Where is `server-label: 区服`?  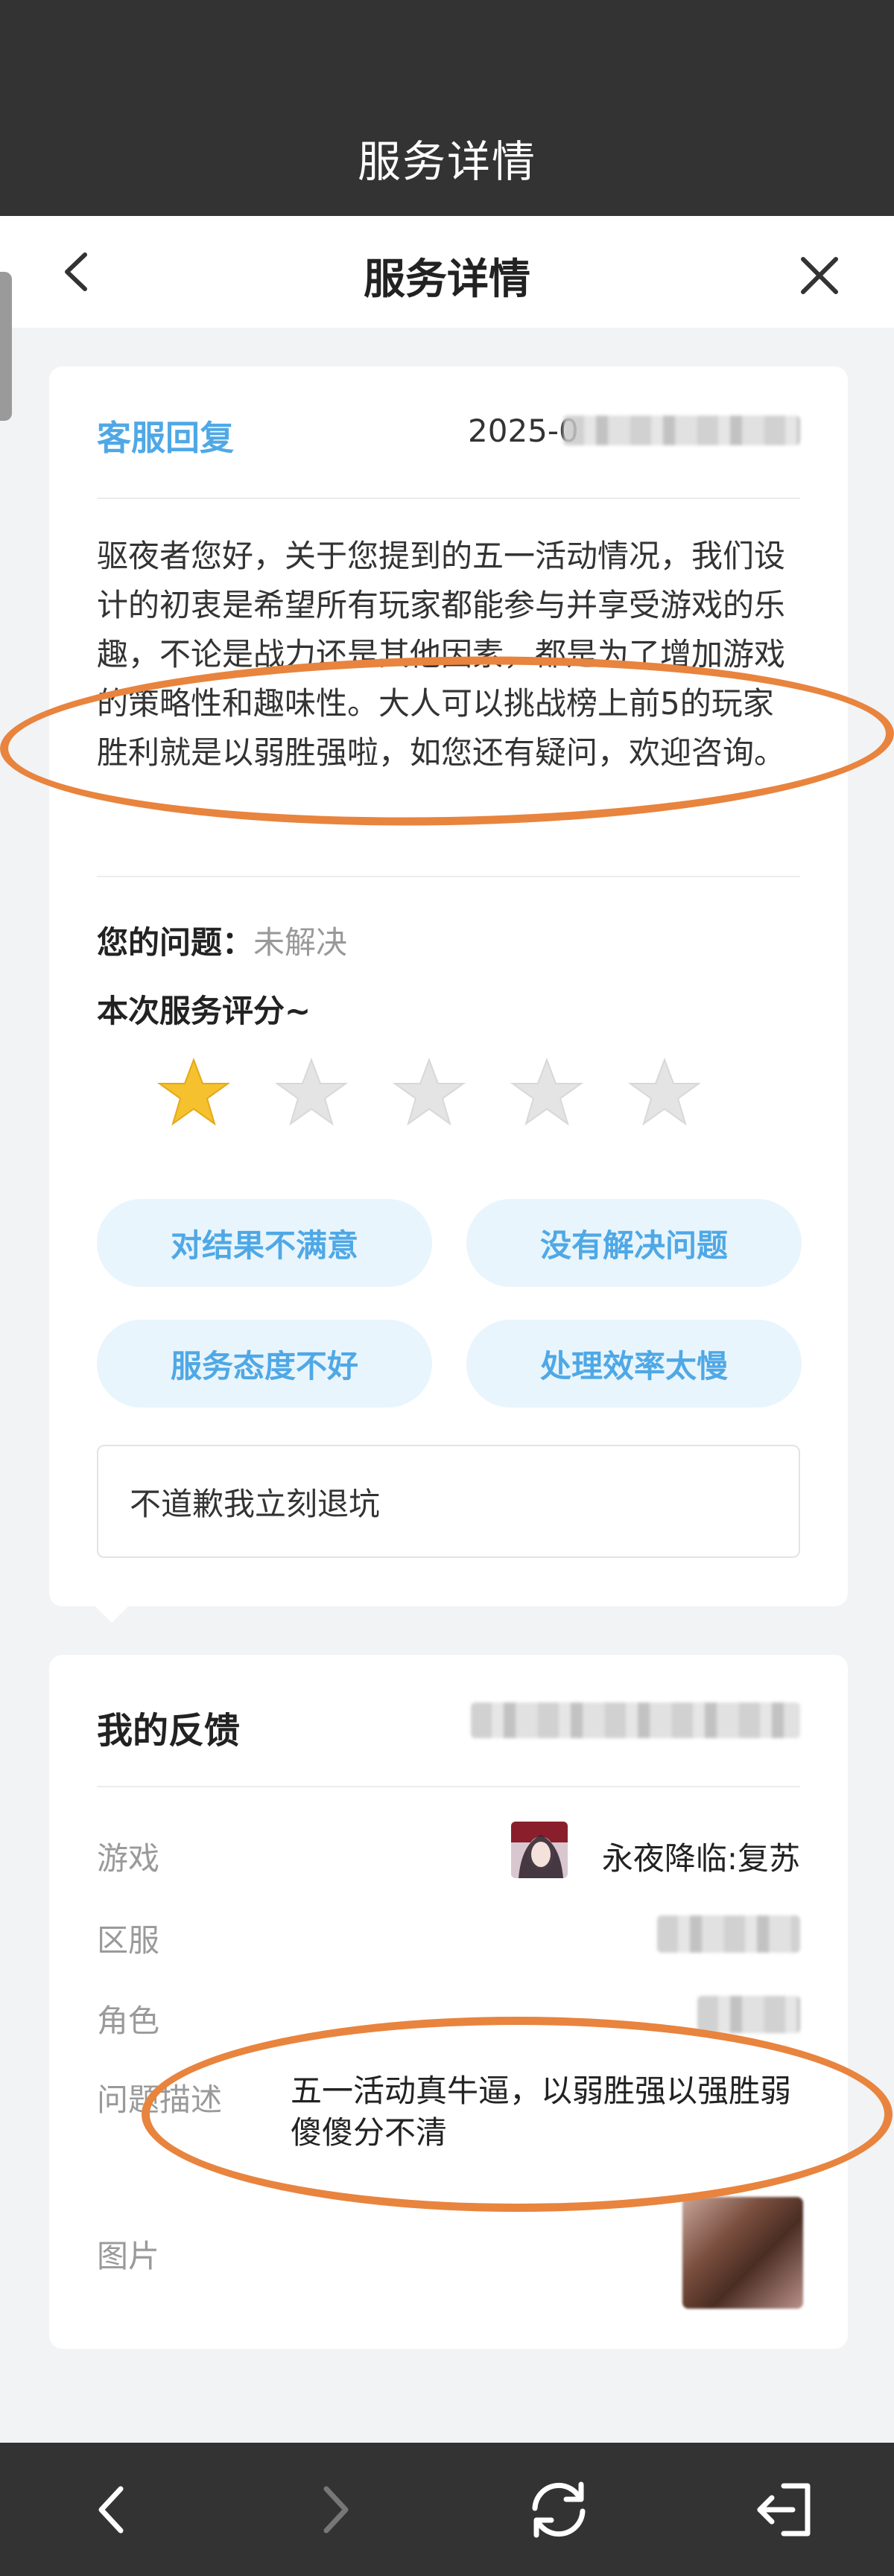
server-label: 区服 is located at coordinates (128, 1940).